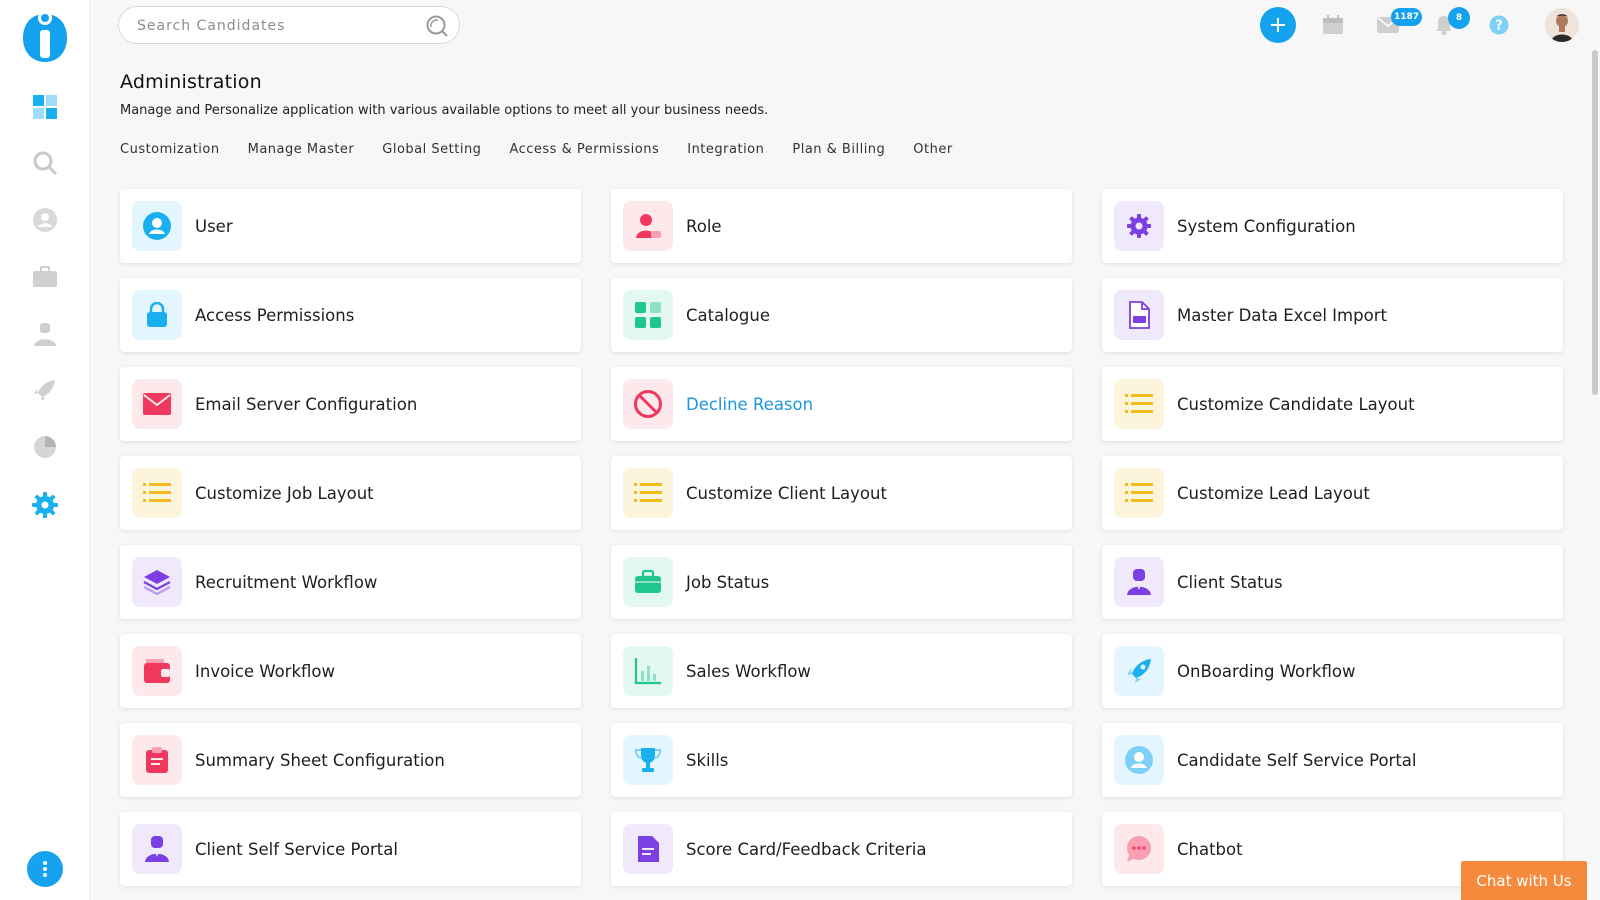 This screenshot has height=900, width=1600. Describe the element at coordinates (157, 315) in the screenshot. I see `lock-icon` at that location.